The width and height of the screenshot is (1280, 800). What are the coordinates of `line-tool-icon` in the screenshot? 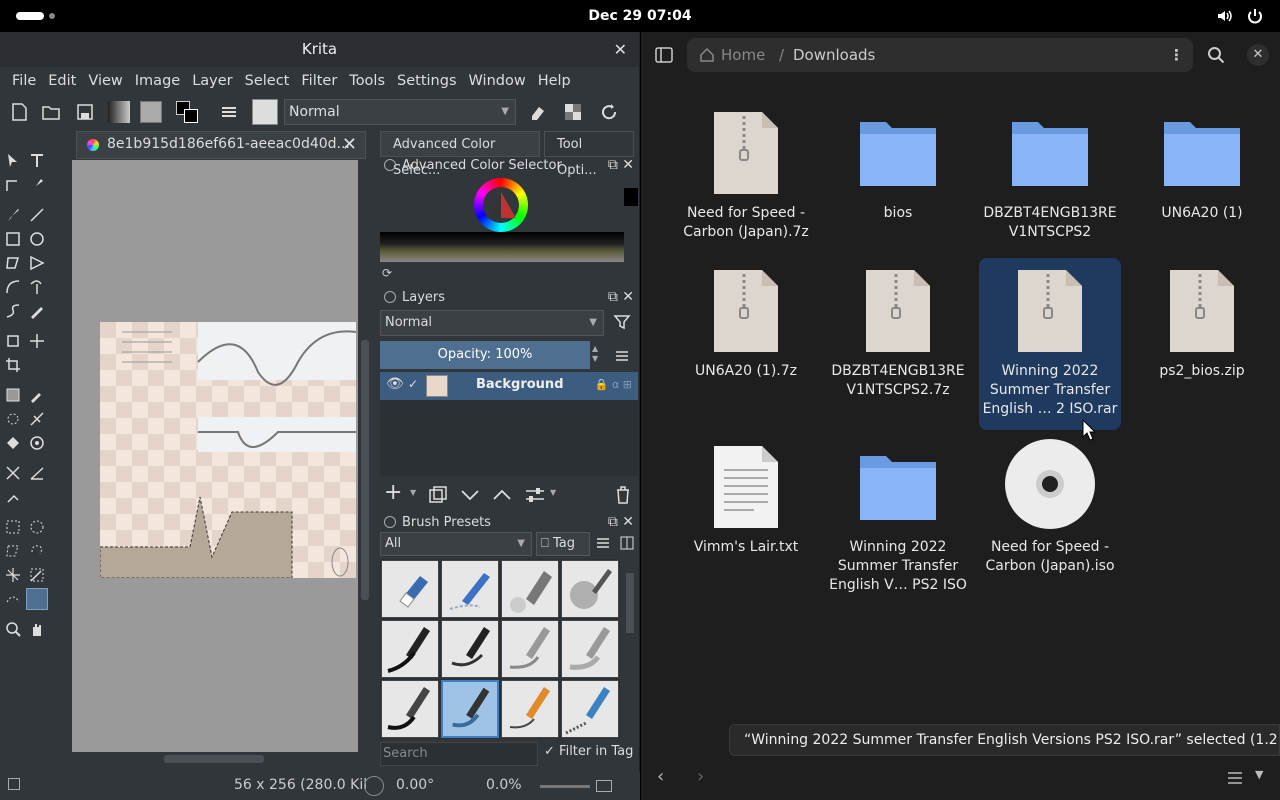 It's located at (37, 215).